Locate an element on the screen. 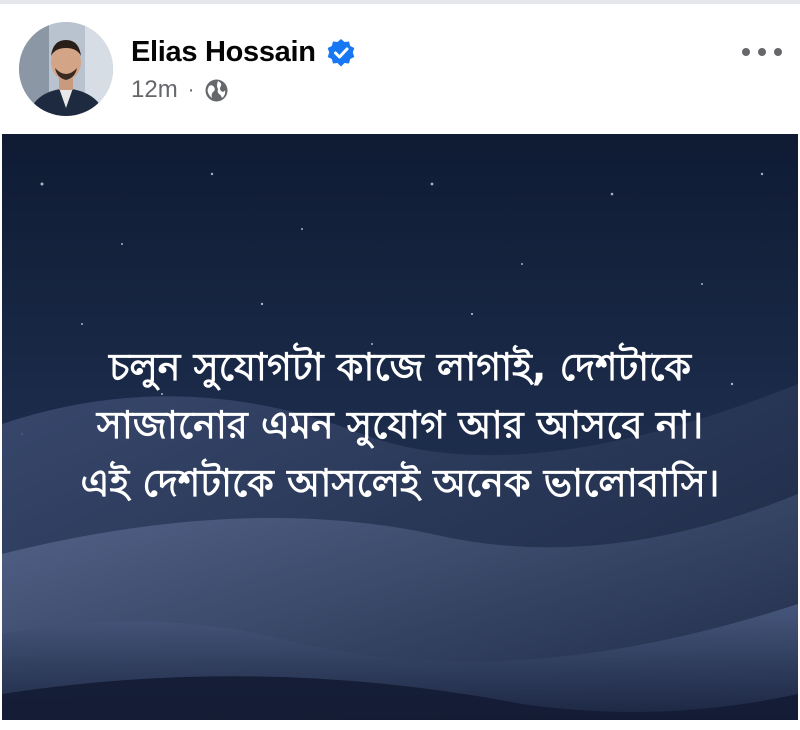 This screenshot has height=730, width=800. author-name-row: Elias Hossain is located at coordinates (243, 52).